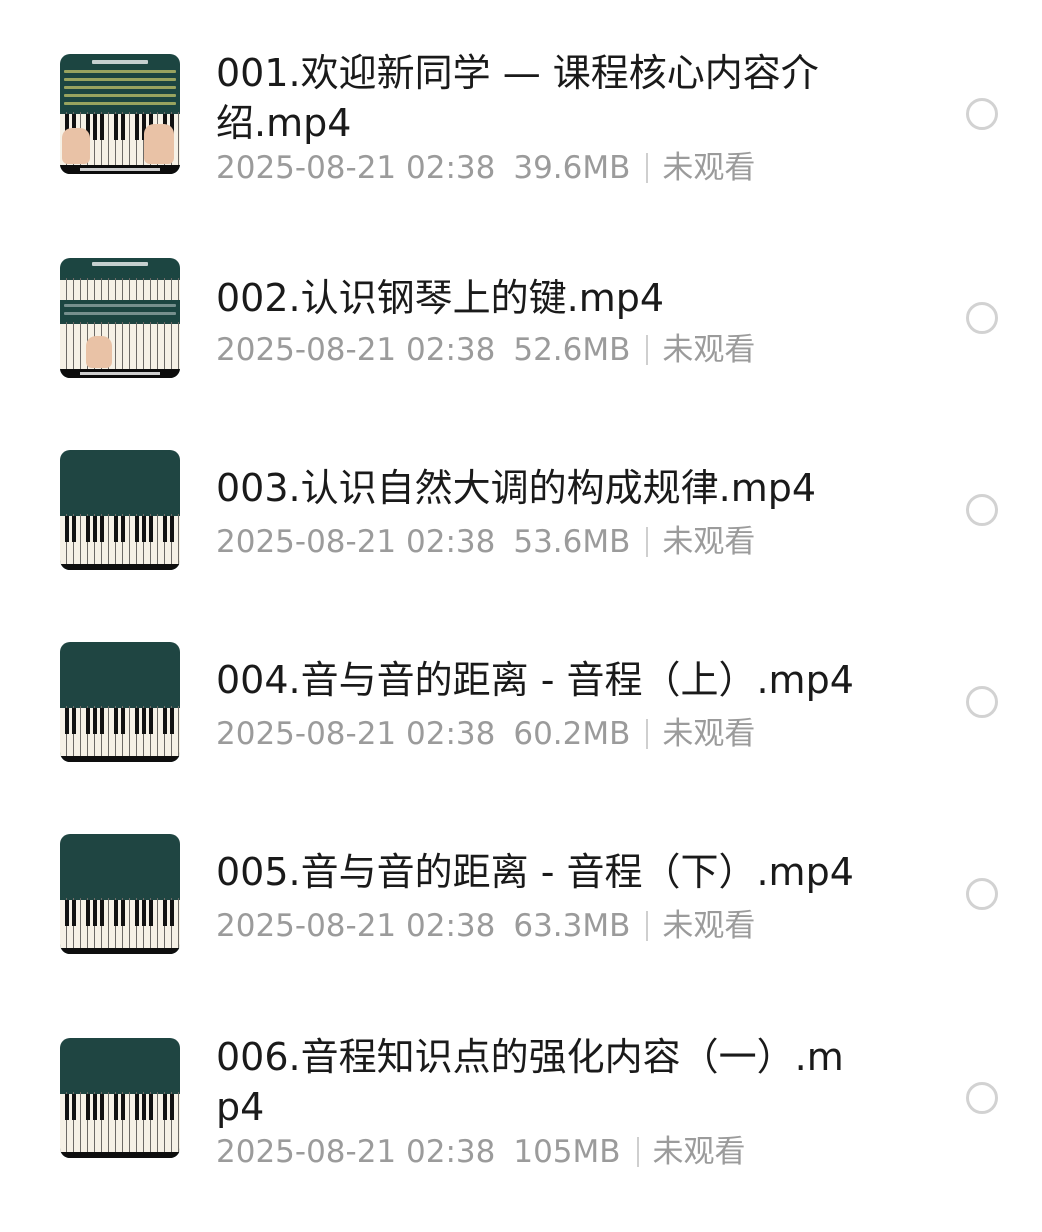 The height and width of the screenshot is (1232, 1042). Describe the element at coordinates (567, 1152) in the screenshot. I see `video-size: 105MB` at that location.